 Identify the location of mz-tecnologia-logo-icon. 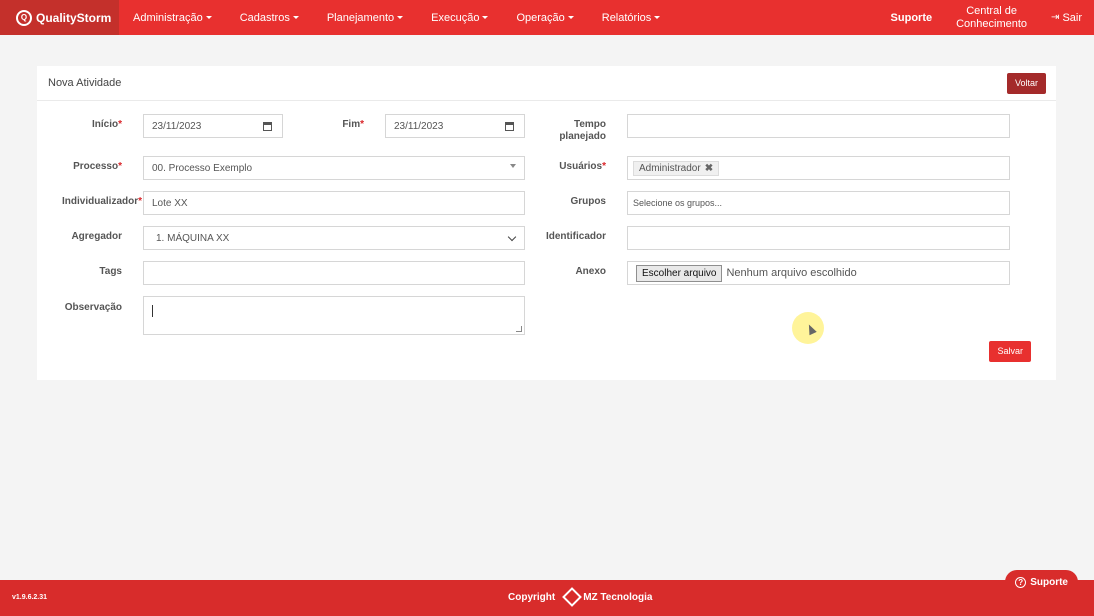
(572, 597).